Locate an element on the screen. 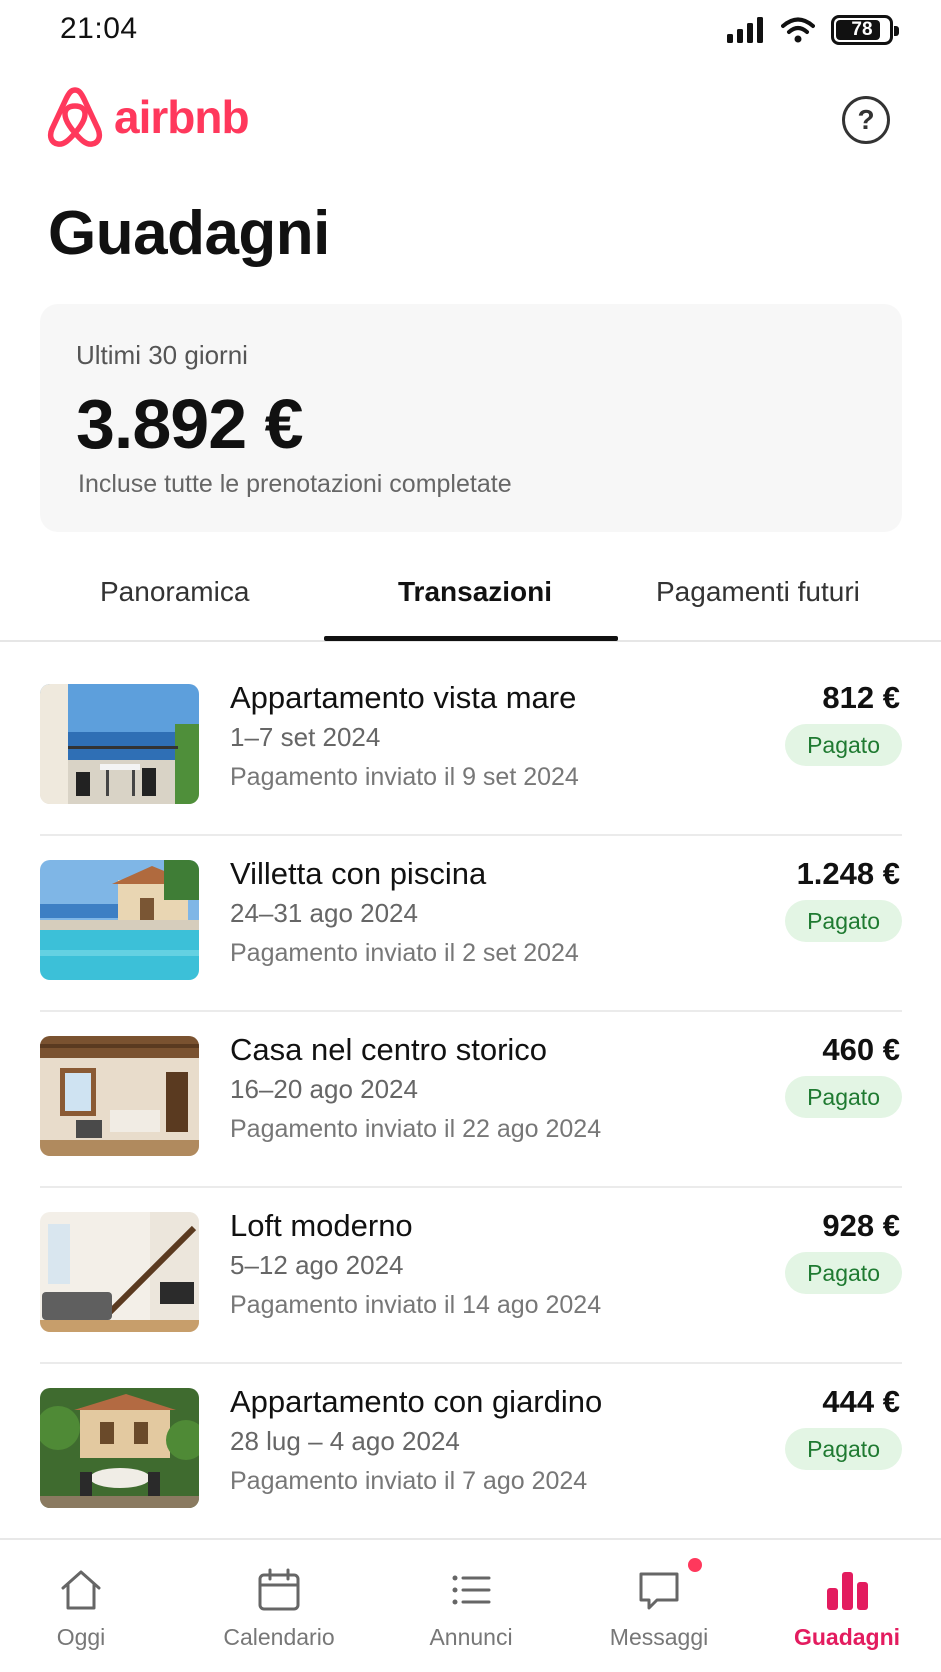  question-circle-icon: ? is located at coordinates (866, 119).